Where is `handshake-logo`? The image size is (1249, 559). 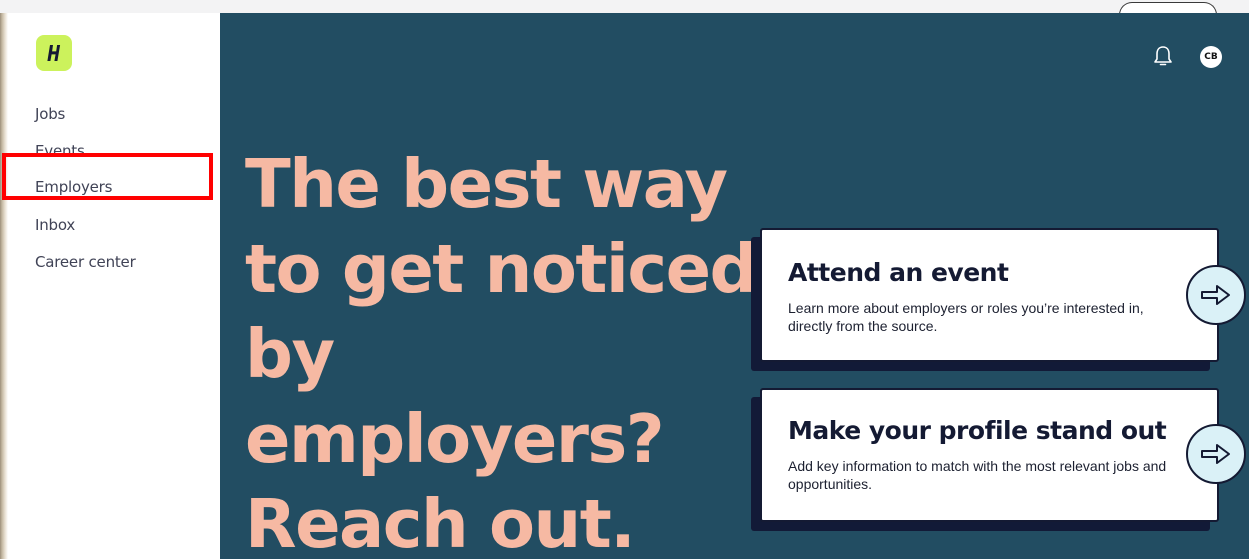 handshake-logo is located at coordinates (54, 53).